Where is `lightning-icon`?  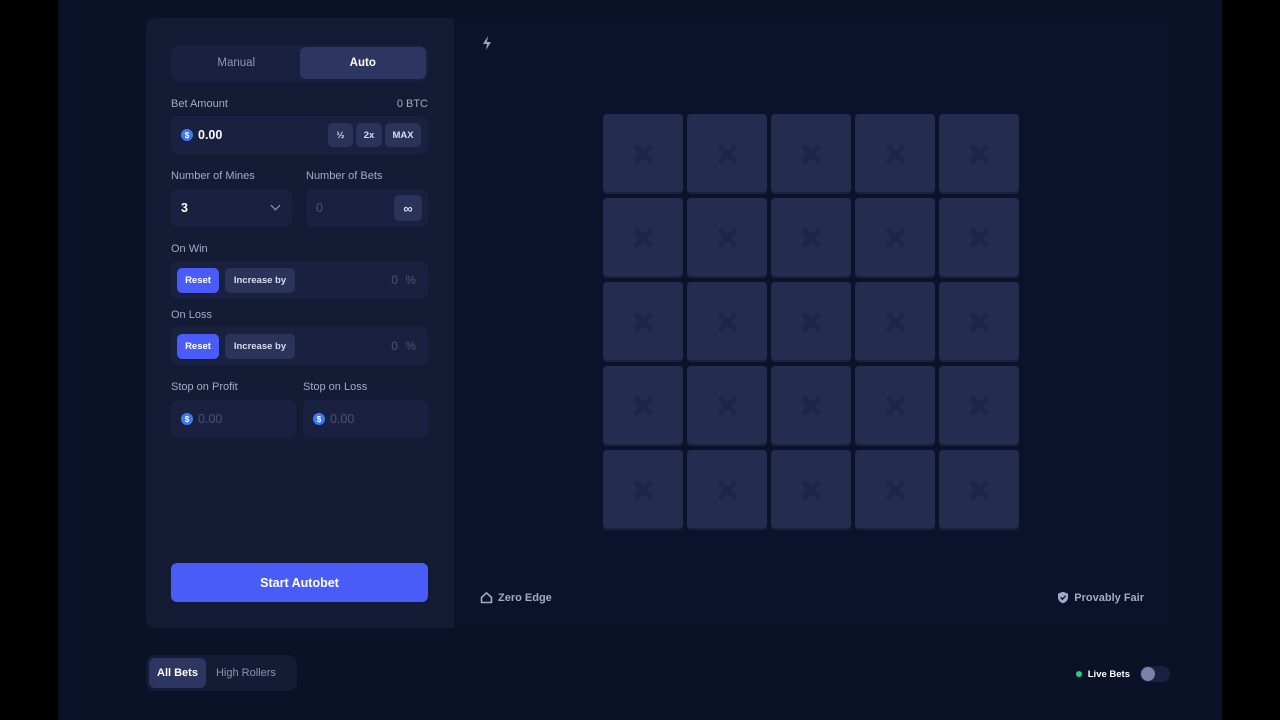
lightning-icon is located at coordinates (487, 43).